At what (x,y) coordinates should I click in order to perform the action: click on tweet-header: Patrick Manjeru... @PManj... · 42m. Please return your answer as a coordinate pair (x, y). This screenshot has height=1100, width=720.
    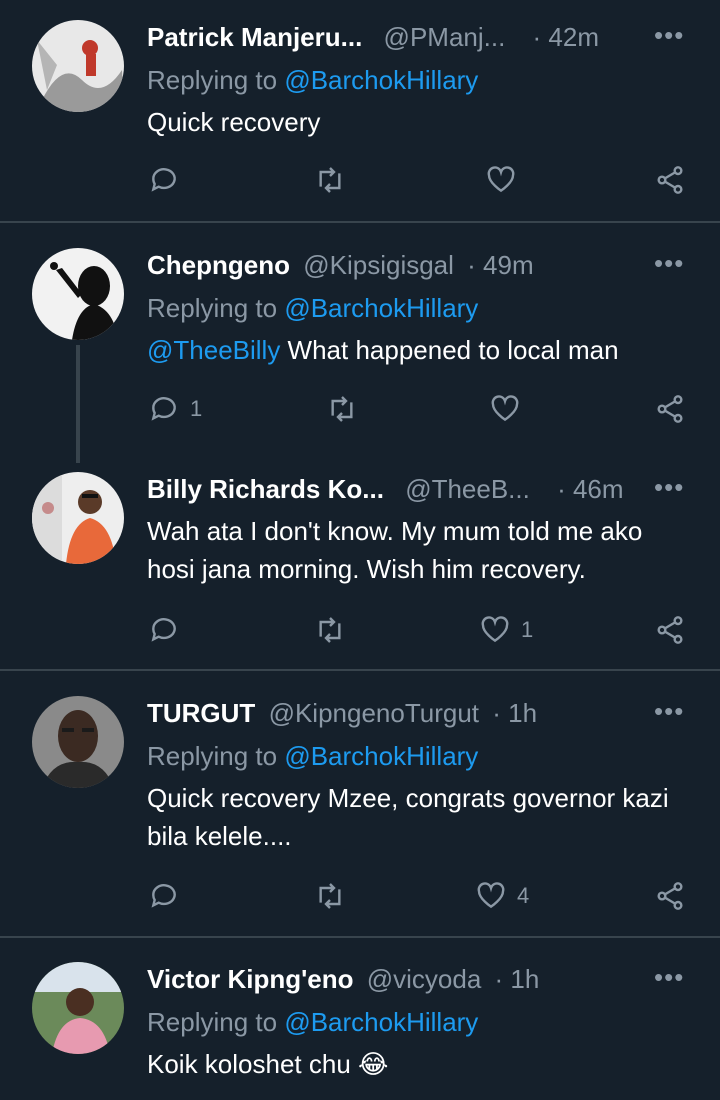
    Looking at the image, I should click on (427, 37).